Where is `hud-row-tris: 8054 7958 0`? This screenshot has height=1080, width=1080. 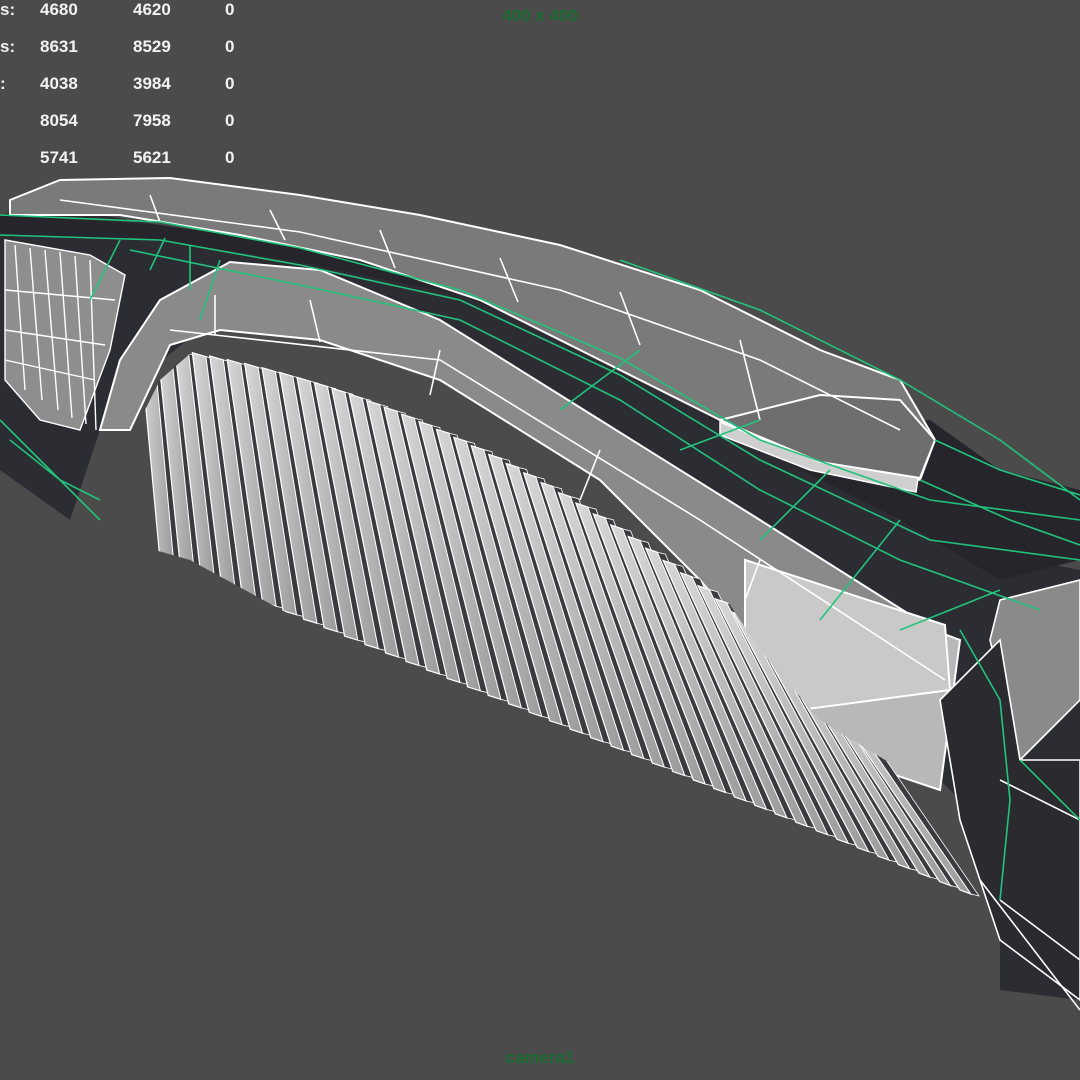
hud-row-tris: 8054 7958 0 is located at coordinates (130, 123).